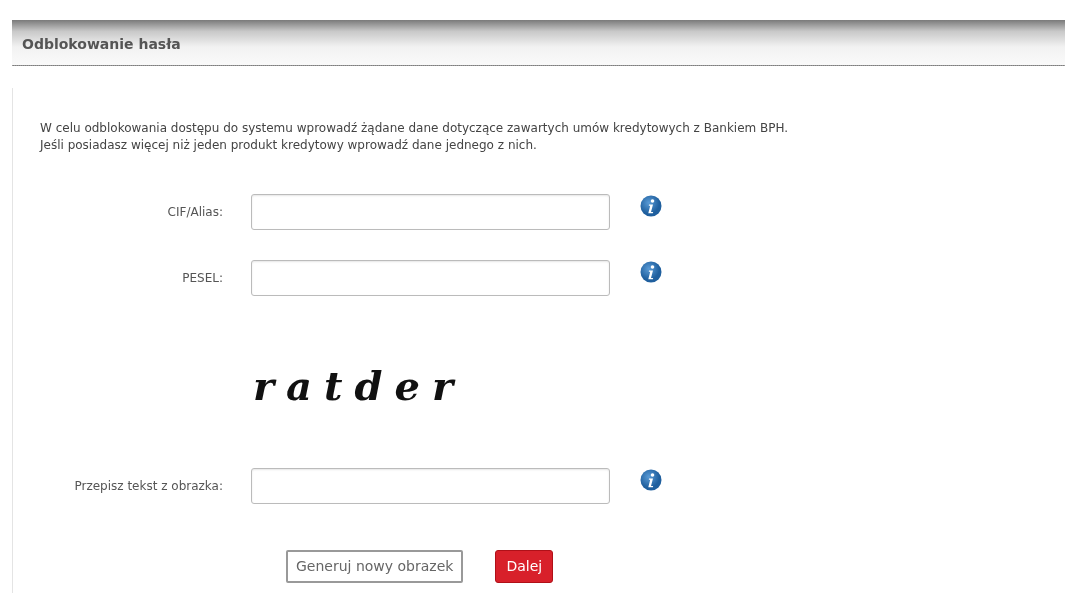 The image size is (1065, 599). I want to click on next-button: Dalej, so click(524, 566).